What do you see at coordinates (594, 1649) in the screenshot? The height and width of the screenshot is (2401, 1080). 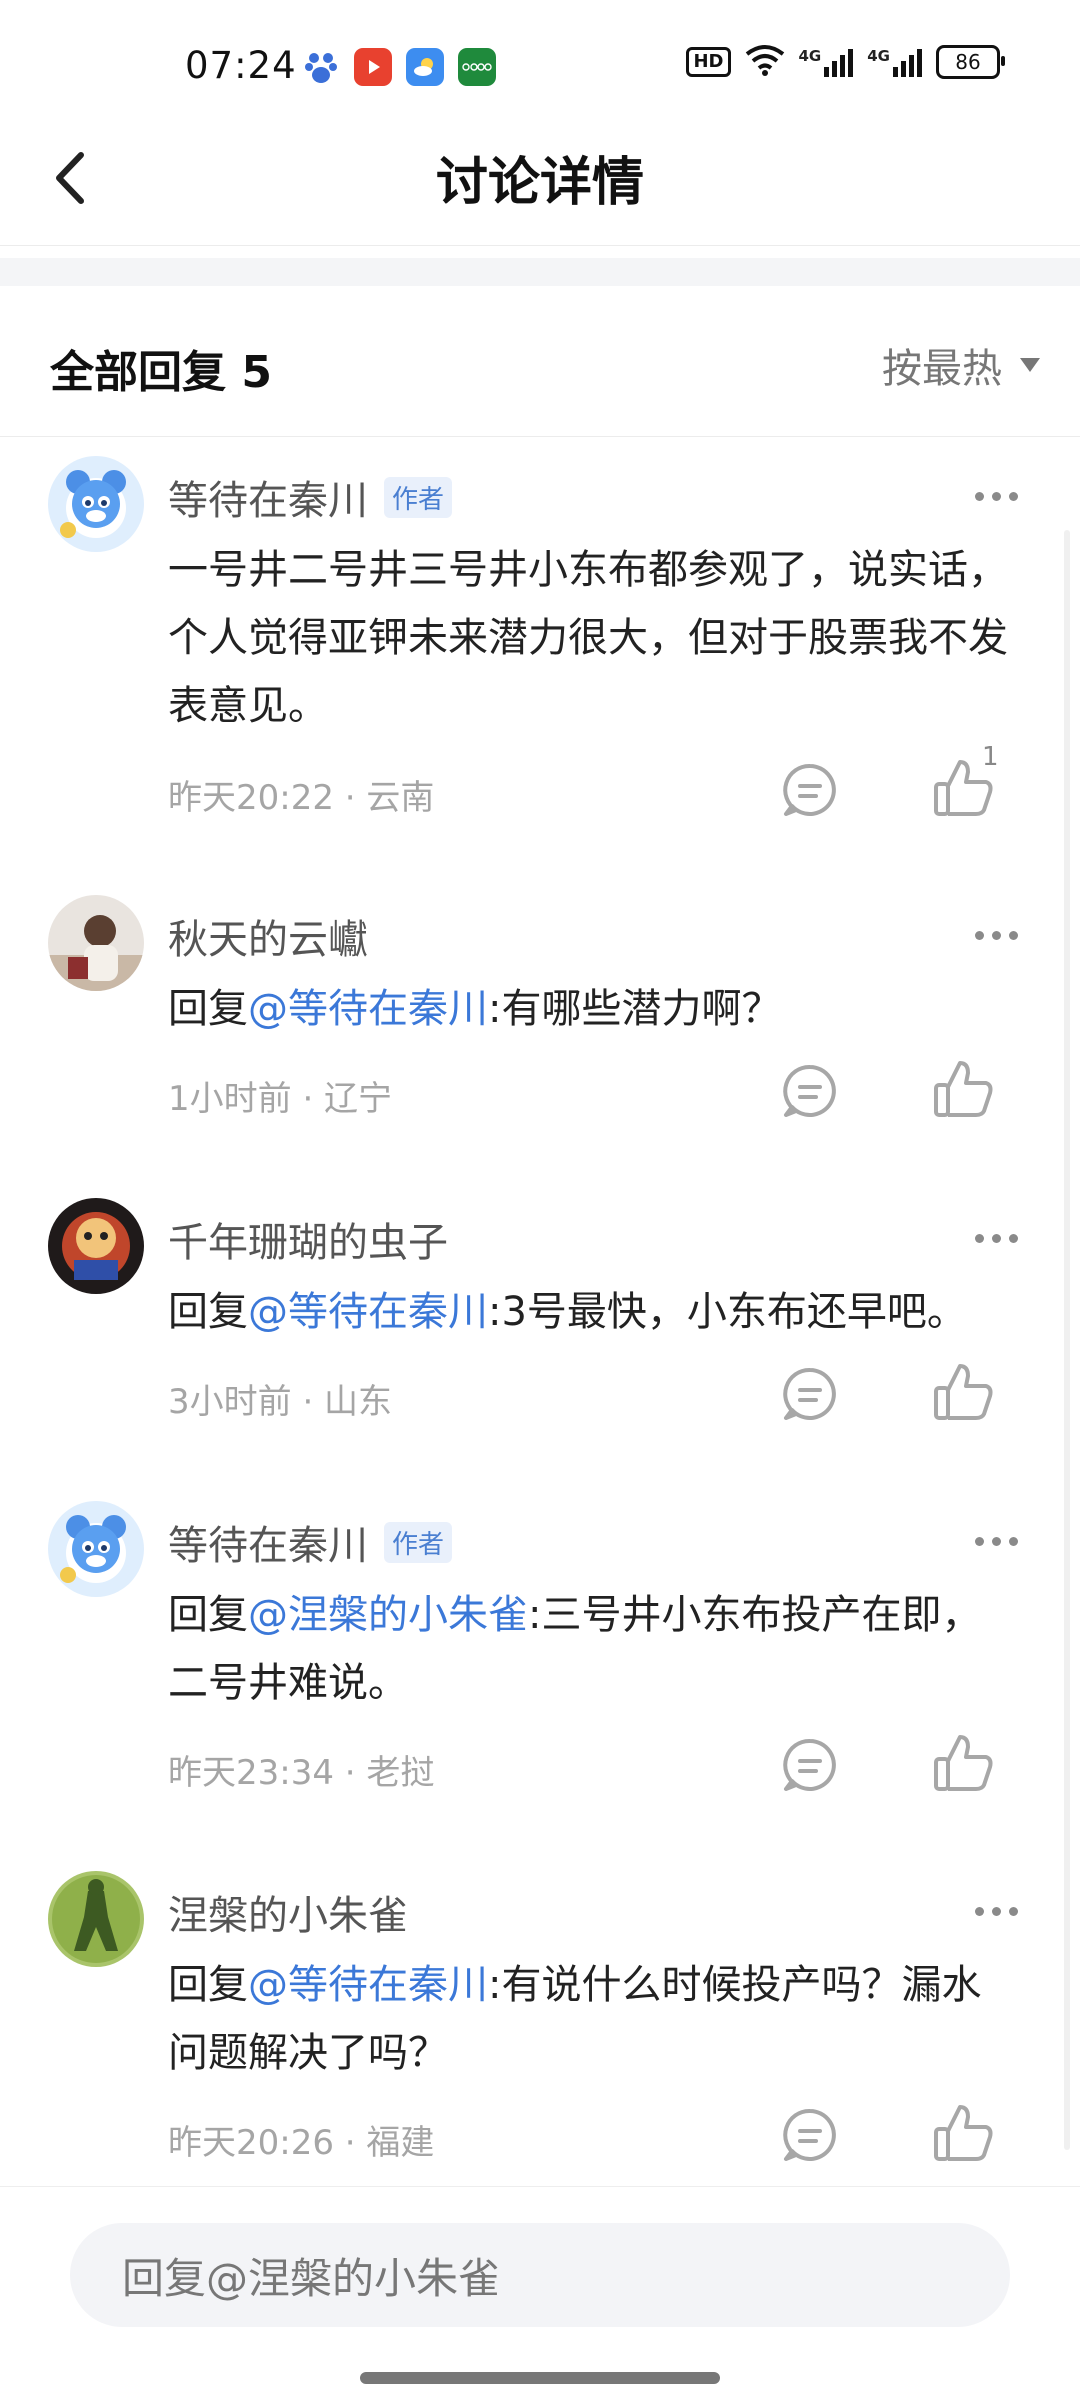 I see `comment-text: 回复@涅槃的小朱雀:三号井小东布投产在即，二号井难说。` at bounding box center [594, 1649].